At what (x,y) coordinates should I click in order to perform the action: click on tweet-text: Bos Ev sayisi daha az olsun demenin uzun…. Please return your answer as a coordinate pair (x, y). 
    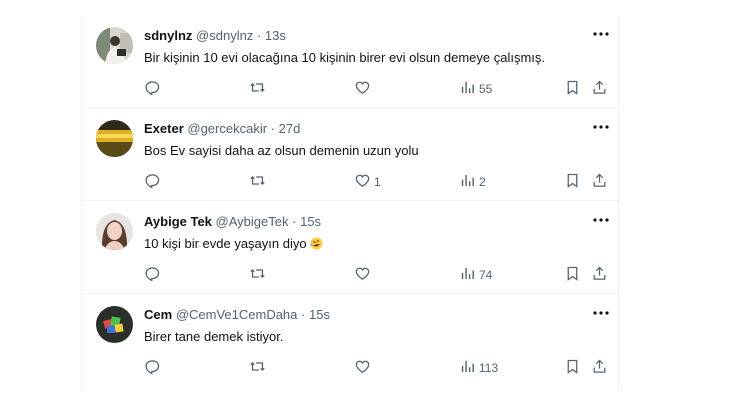
    Looking at the image, I should click on (281, 150).